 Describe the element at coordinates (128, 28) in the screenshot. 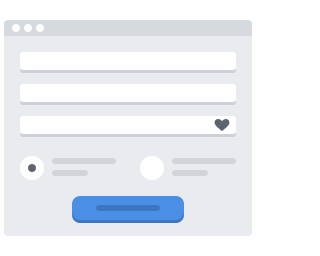

I see `window-titlebar` at that location.